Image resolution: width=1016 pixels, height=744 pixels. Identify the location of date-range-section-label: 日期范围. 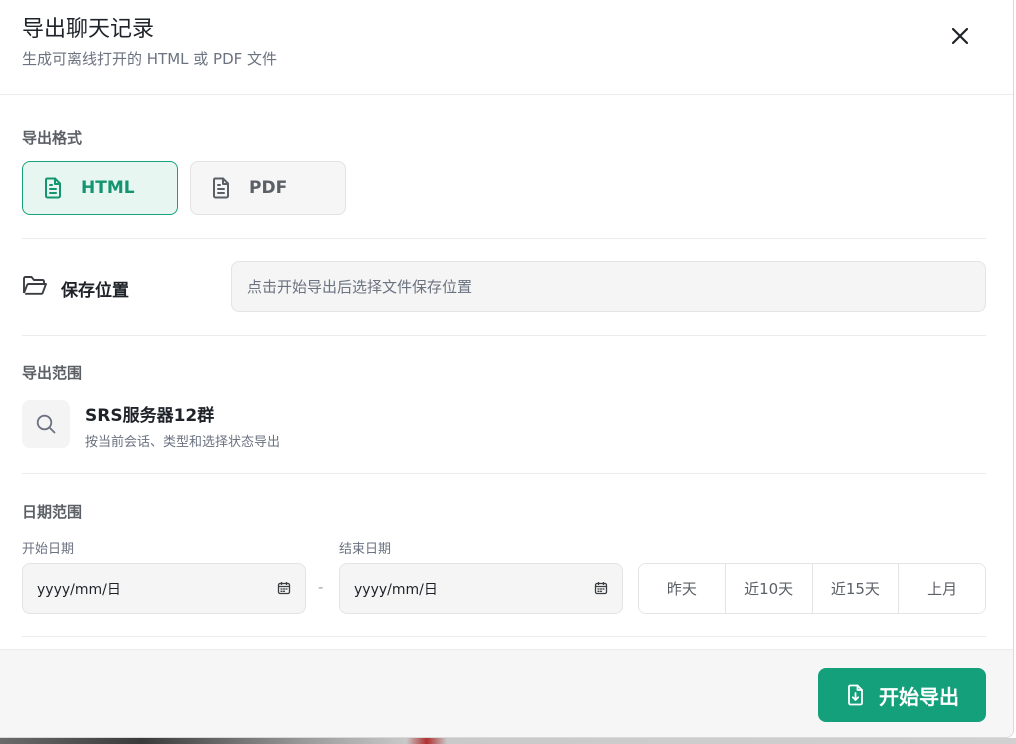
(52, 512).